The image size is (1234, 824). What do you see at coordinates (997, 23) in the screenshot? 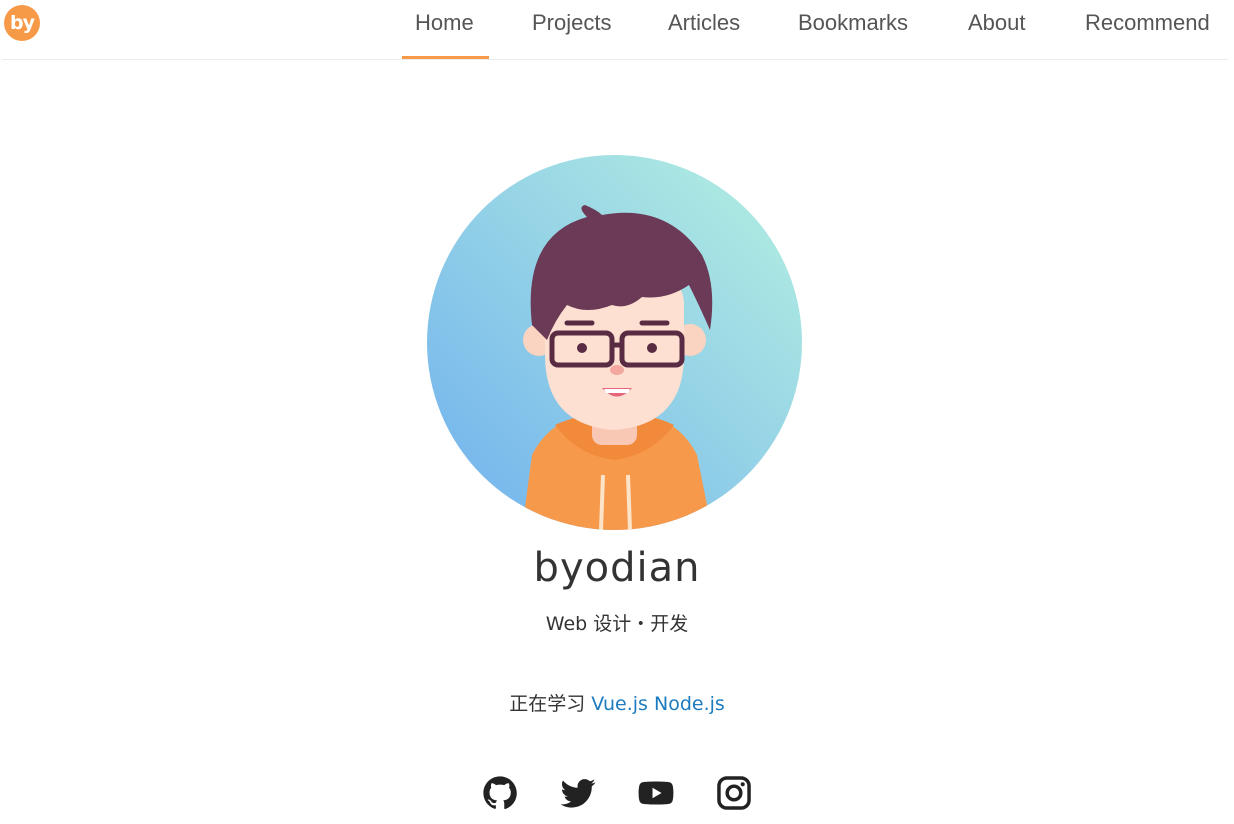
I see `nav-about: About` at bounding box center [997, 23].